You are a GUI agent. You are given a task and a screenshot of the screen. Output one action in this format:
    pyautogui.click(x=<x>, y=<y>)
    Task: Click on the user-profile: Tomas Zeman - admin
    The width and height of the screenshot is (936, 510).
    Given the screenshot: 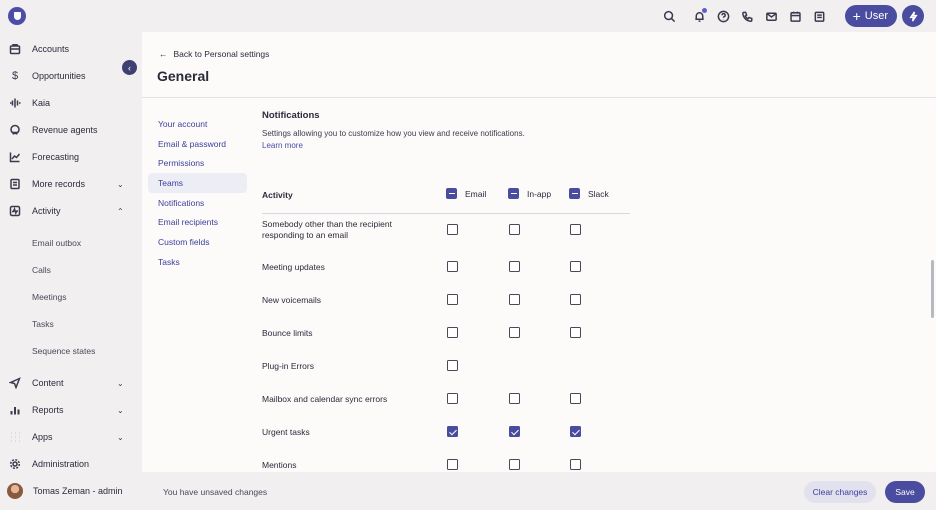 What is the action you would take?
    pyautogui.click(x=71, y=491)
    